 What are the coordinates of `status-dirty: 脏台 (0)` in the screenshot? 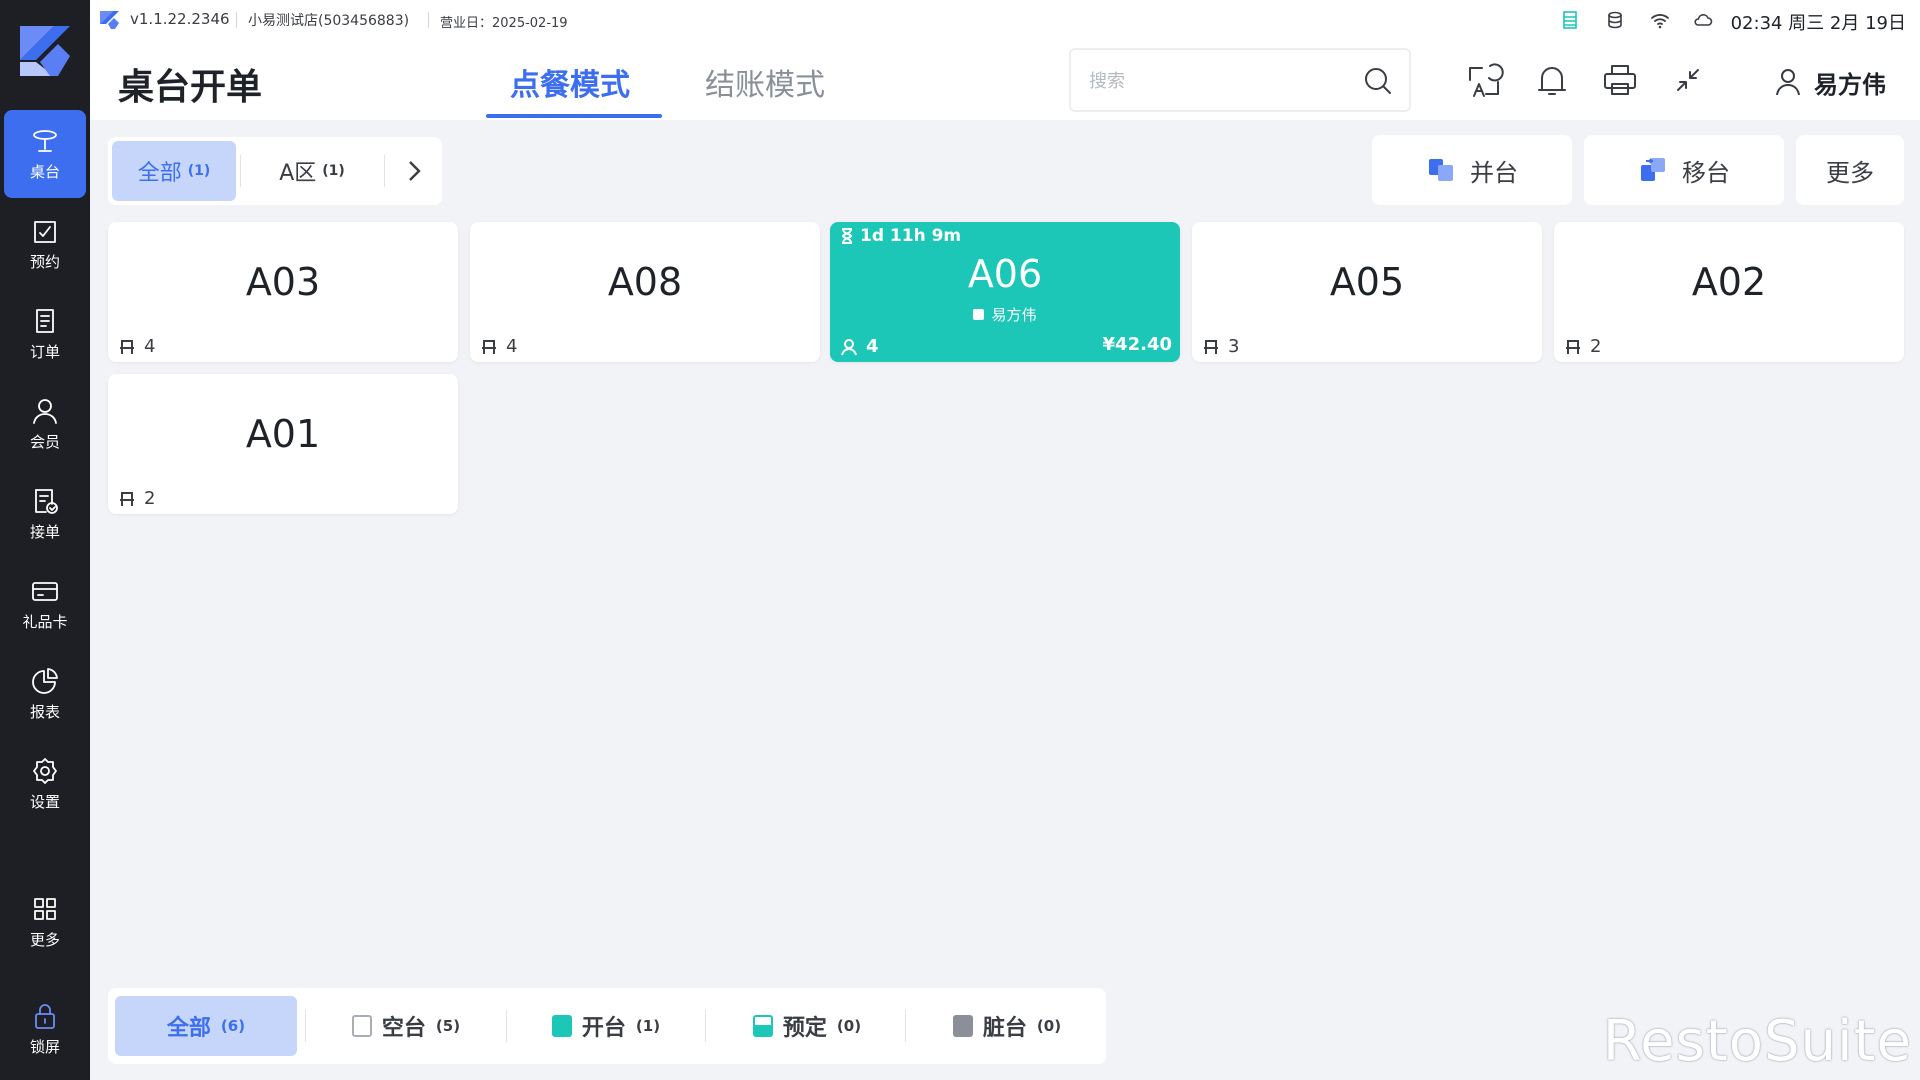 It's located at (1007, 1026).